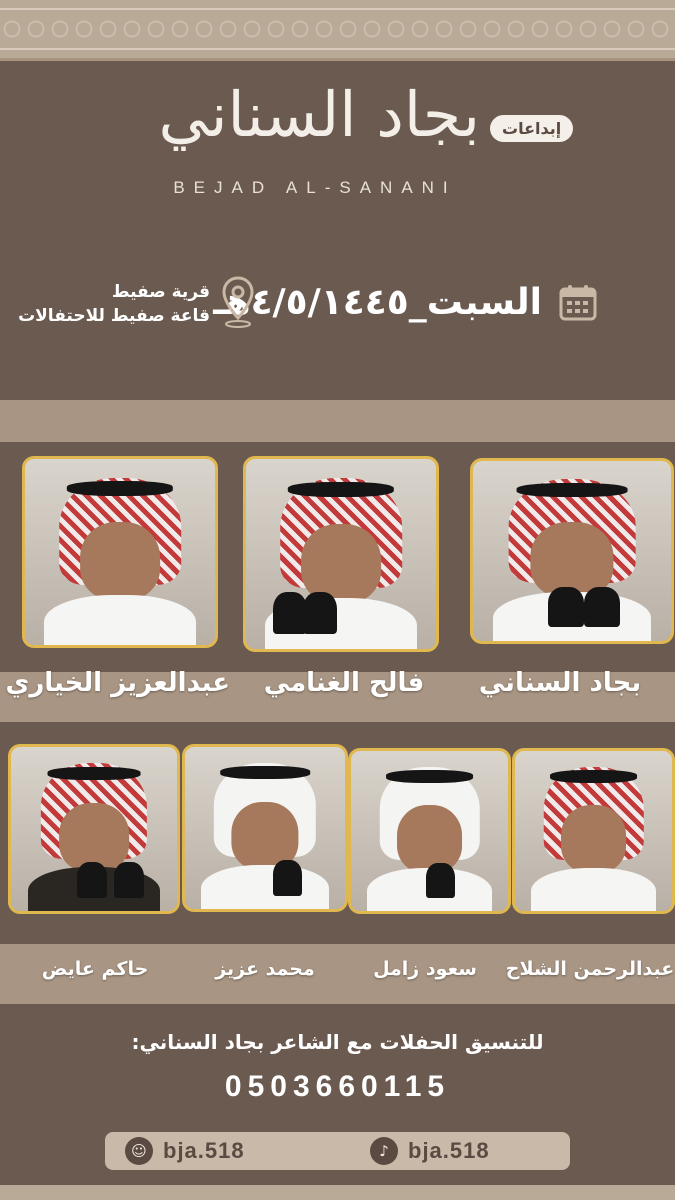  I want to click on logo: بجاد السناني إبداعات BEJAD AL-SANANI, so click(362, 135).